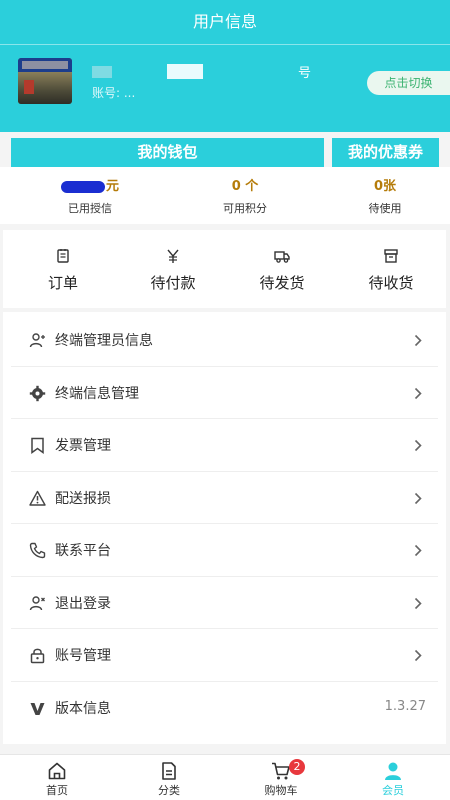  I want to click on cart-count-badge: 2, so click(297, 767).